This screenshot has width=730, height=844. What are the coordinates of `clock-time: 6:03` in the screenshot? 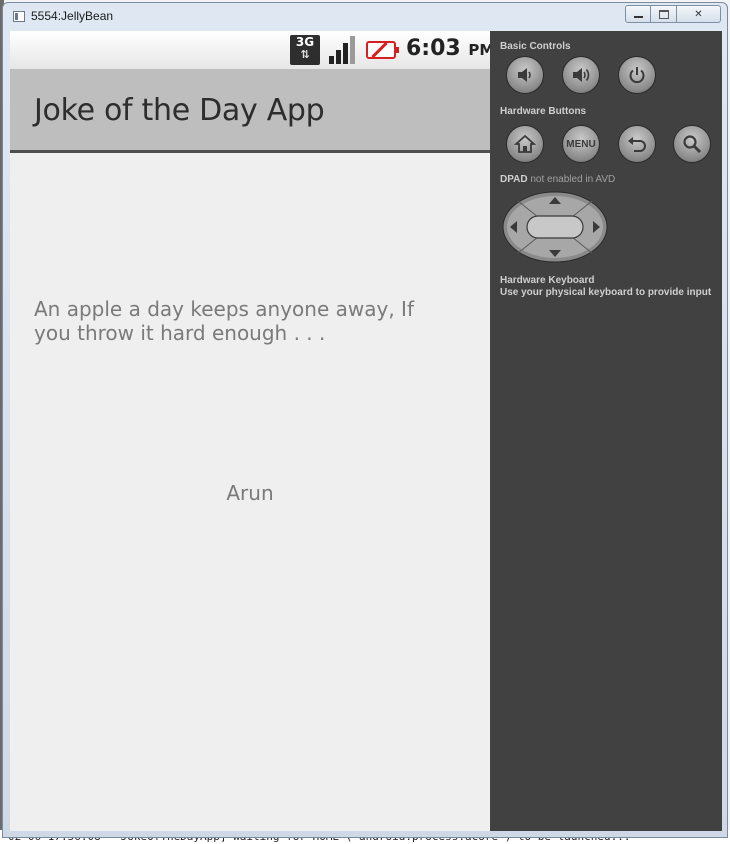 It's located at (433, 48).